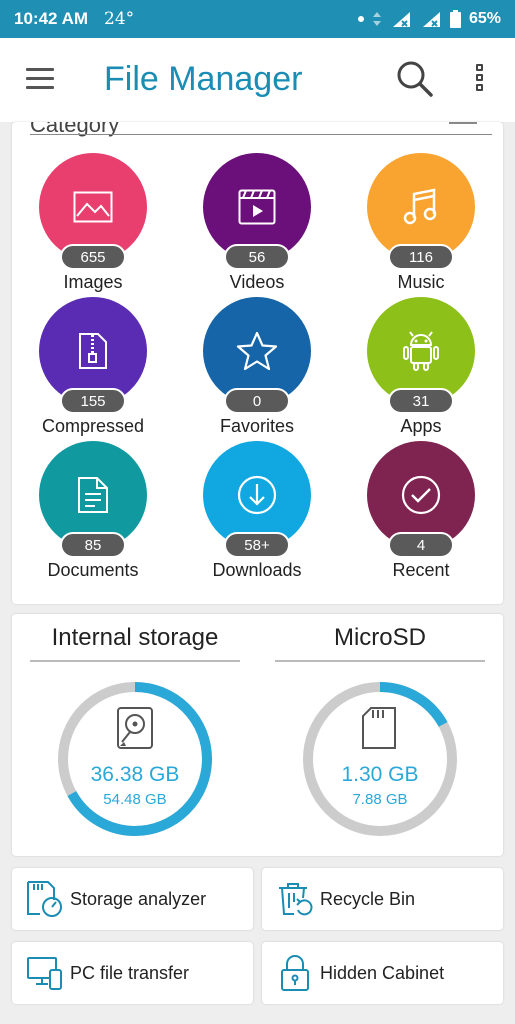 This screenshot has width=515, height=1024. Describe the element at coordinates (484, 18) in the screenshot. I see `battery-percent: 65%` at that location.